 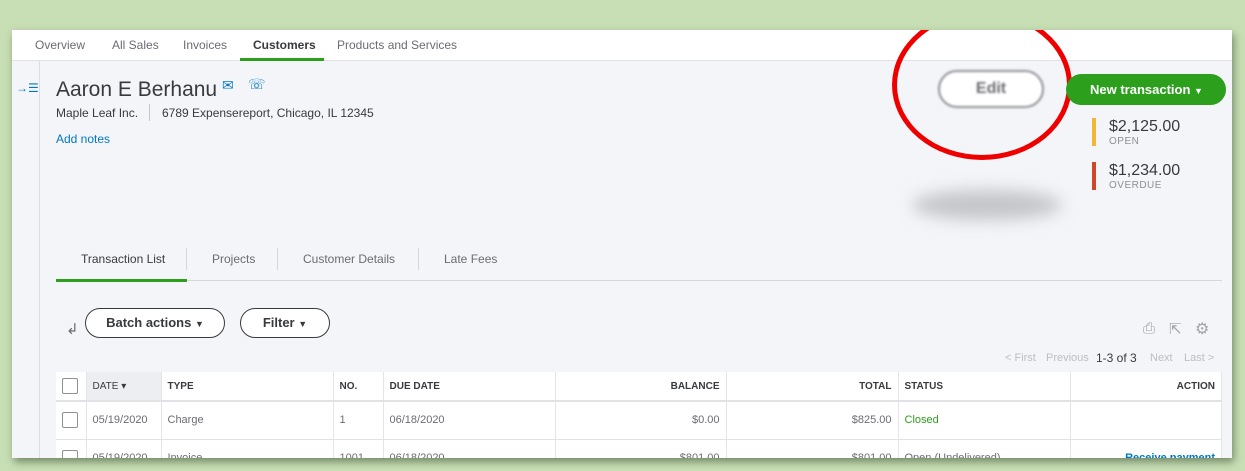 What do you see at coordinates (1094, 132) in the screenshot?
I see `open-indicator` at bounding box center [1094, 132].